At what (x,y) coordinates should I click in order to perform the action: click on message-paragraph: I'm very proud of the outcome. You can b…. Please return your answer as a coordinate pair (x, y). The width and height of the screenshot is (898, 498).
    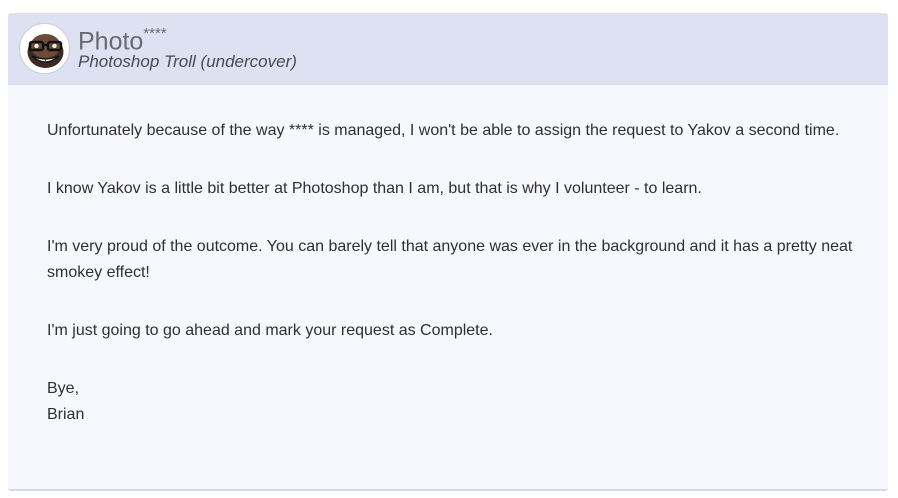
    Looking at the image, I should click on (450, 259).